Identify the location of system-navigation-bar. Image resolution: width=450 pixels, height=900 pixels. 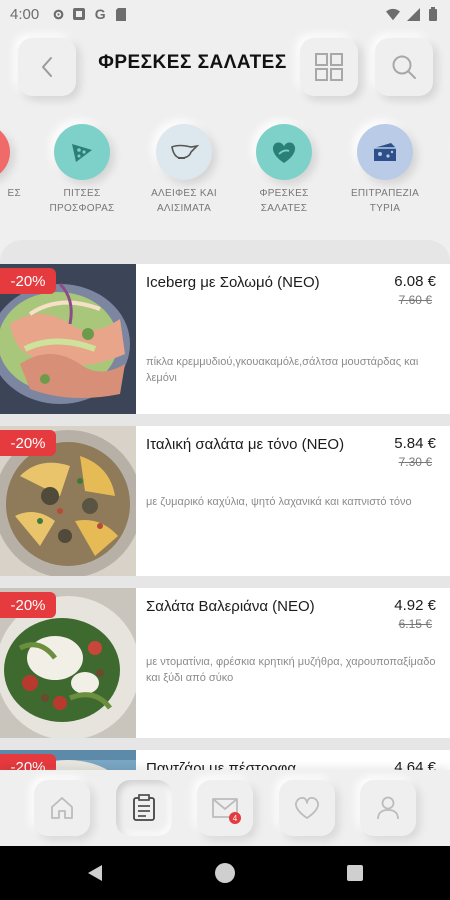
(225, 873).